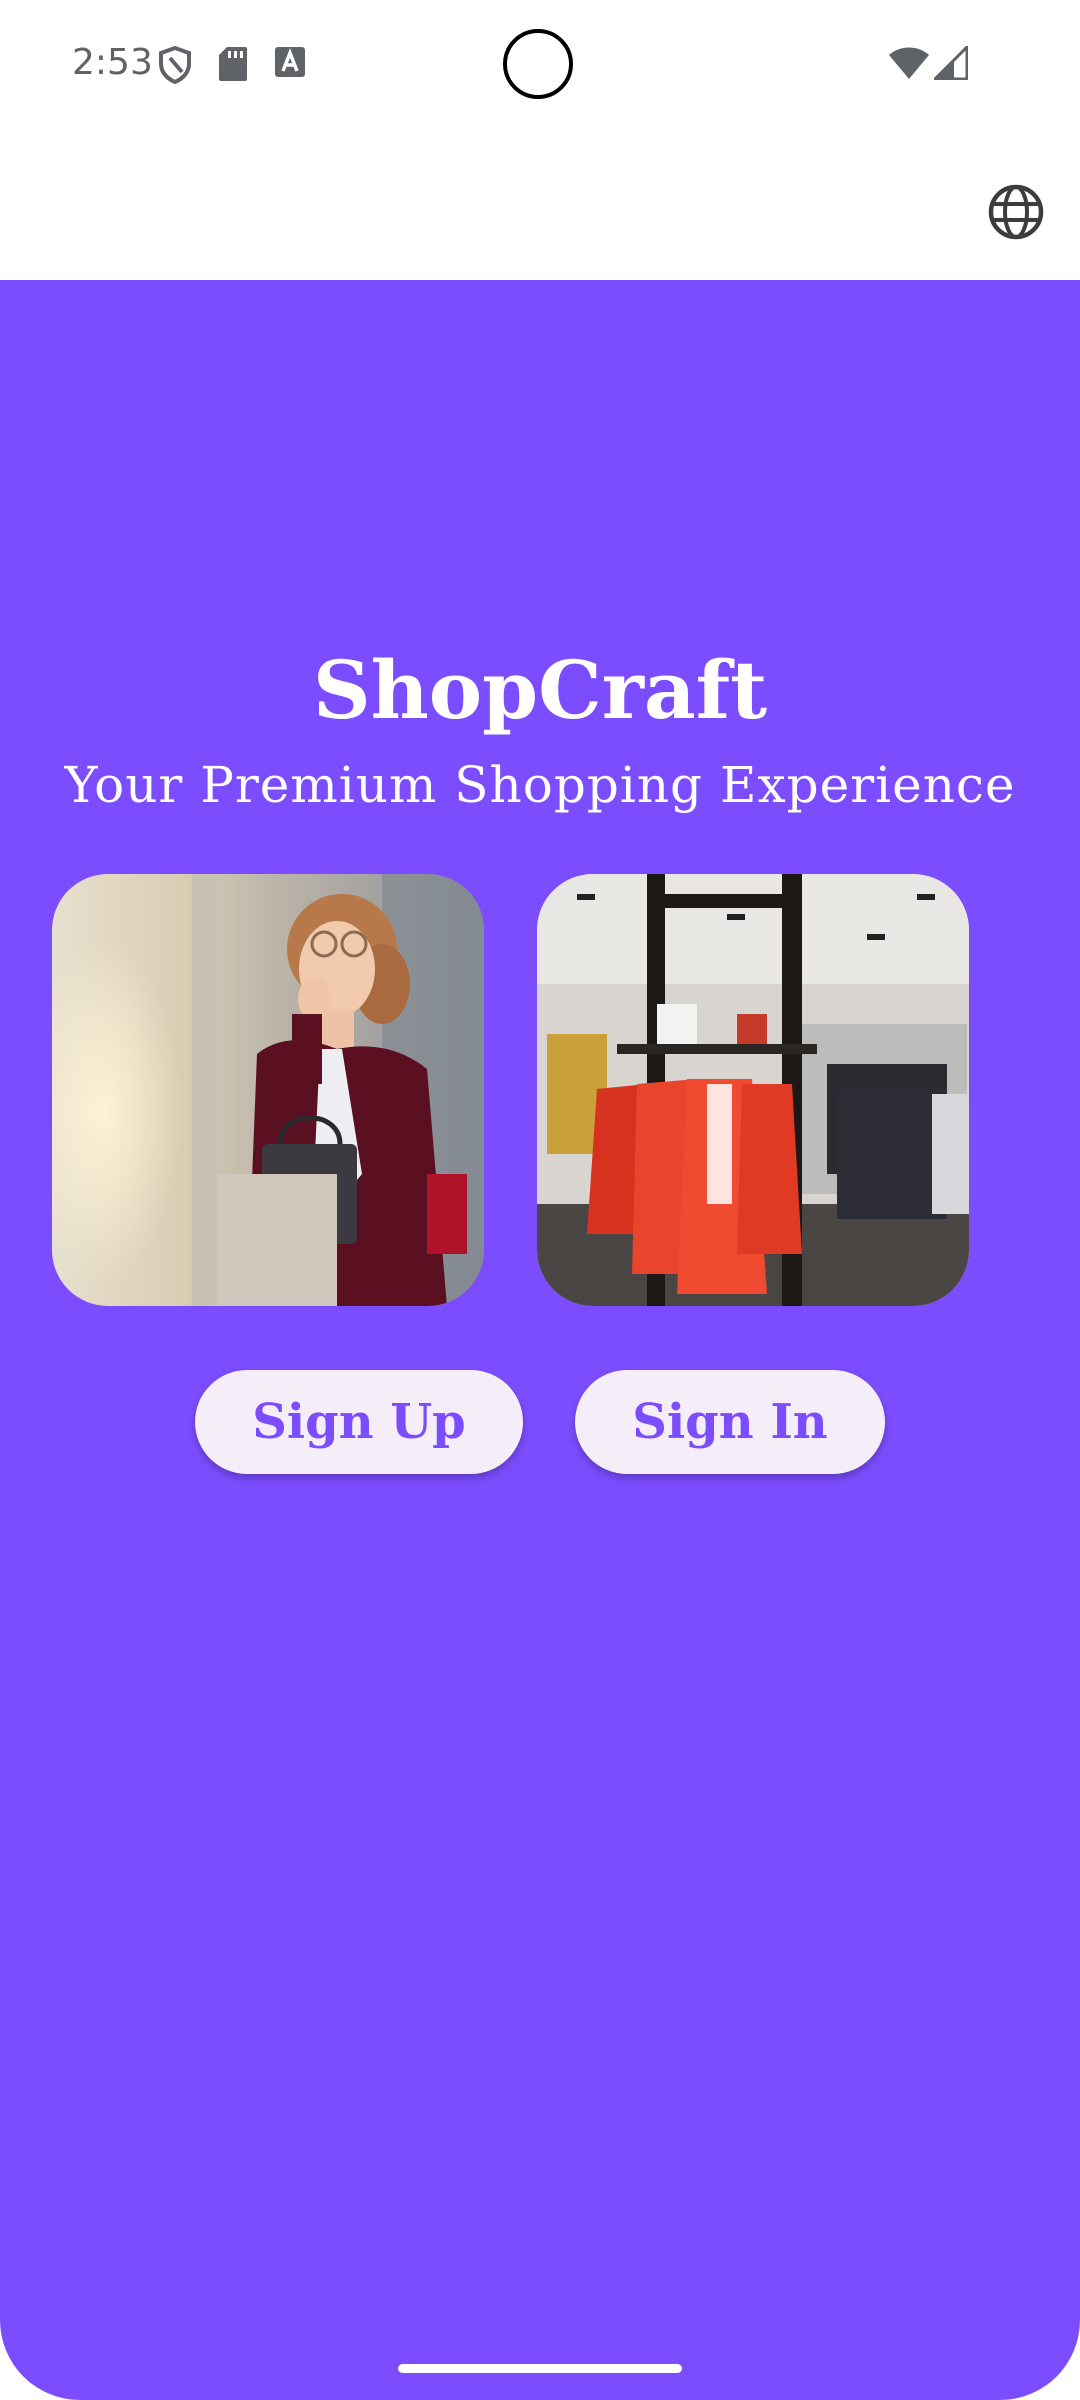 The width and height of the screenshot is (1080, 2400). What do you see at coordinates (540, 785) in the screenshot?
I see `app-tagline: Your Premium Shopping Experience` at bounding box center [540, 785].